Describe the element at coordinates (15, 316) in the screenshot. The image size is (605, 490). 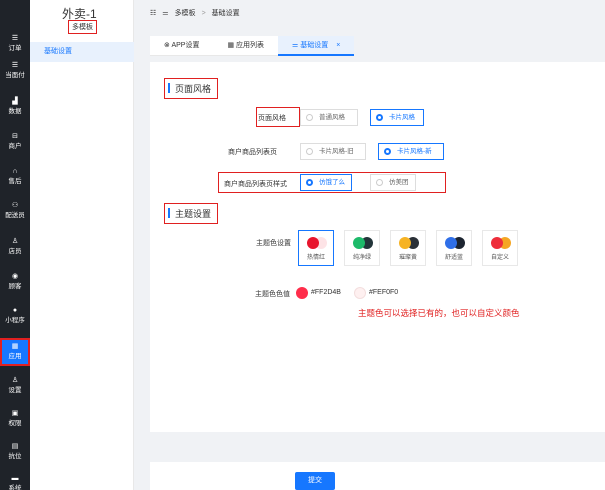
I see `nav-item-8: ● 小程序` at that location.